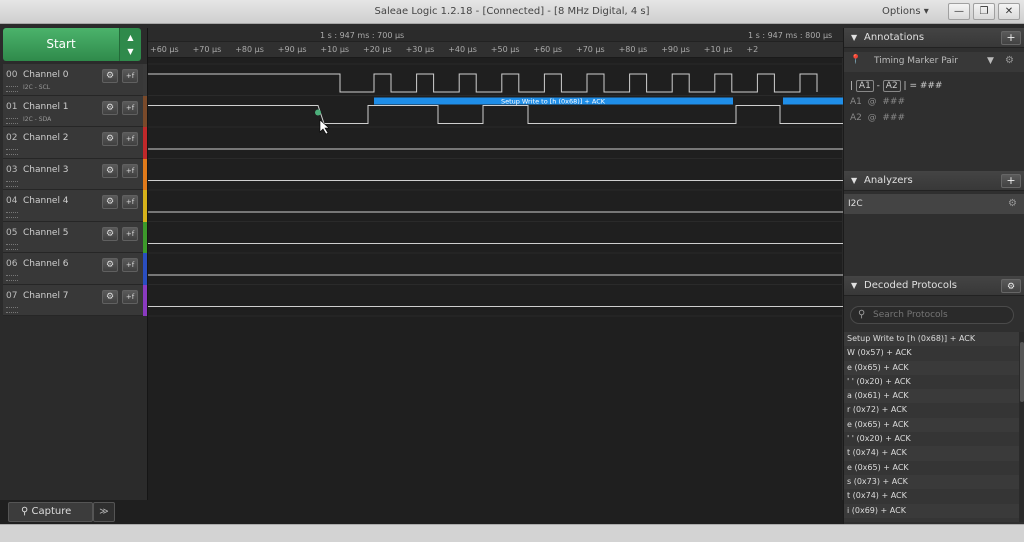 The image size is (1024, 542). Describe the element at coordinates (318, 112) in the screenshot. I see `start-condition-marker` at that location.